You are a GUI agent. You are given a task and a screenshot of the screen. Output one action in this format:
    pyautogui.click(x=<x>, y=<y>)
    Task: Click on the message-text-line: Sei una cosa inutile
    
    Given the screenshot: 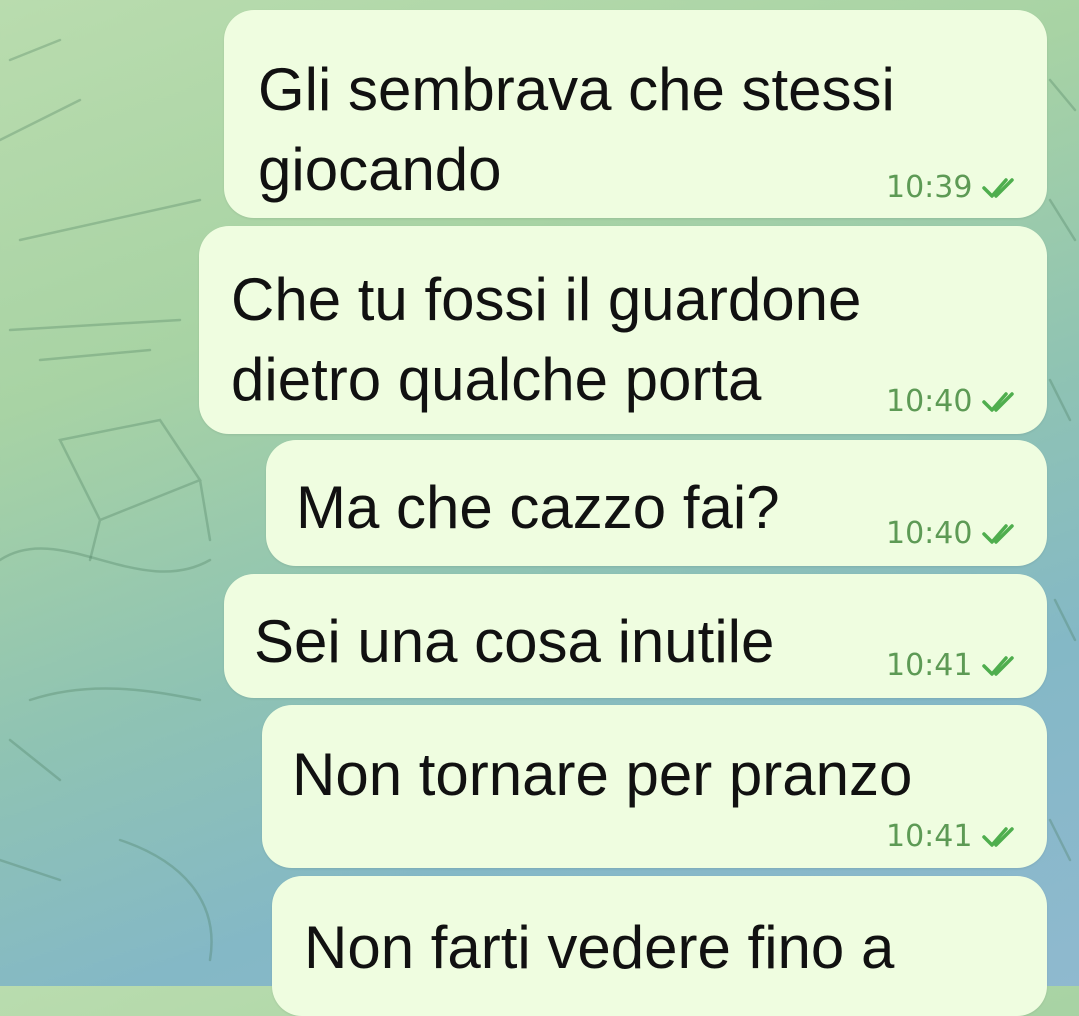 What is the action you would take?
    pyautogui.click(x=514, y=641)
    